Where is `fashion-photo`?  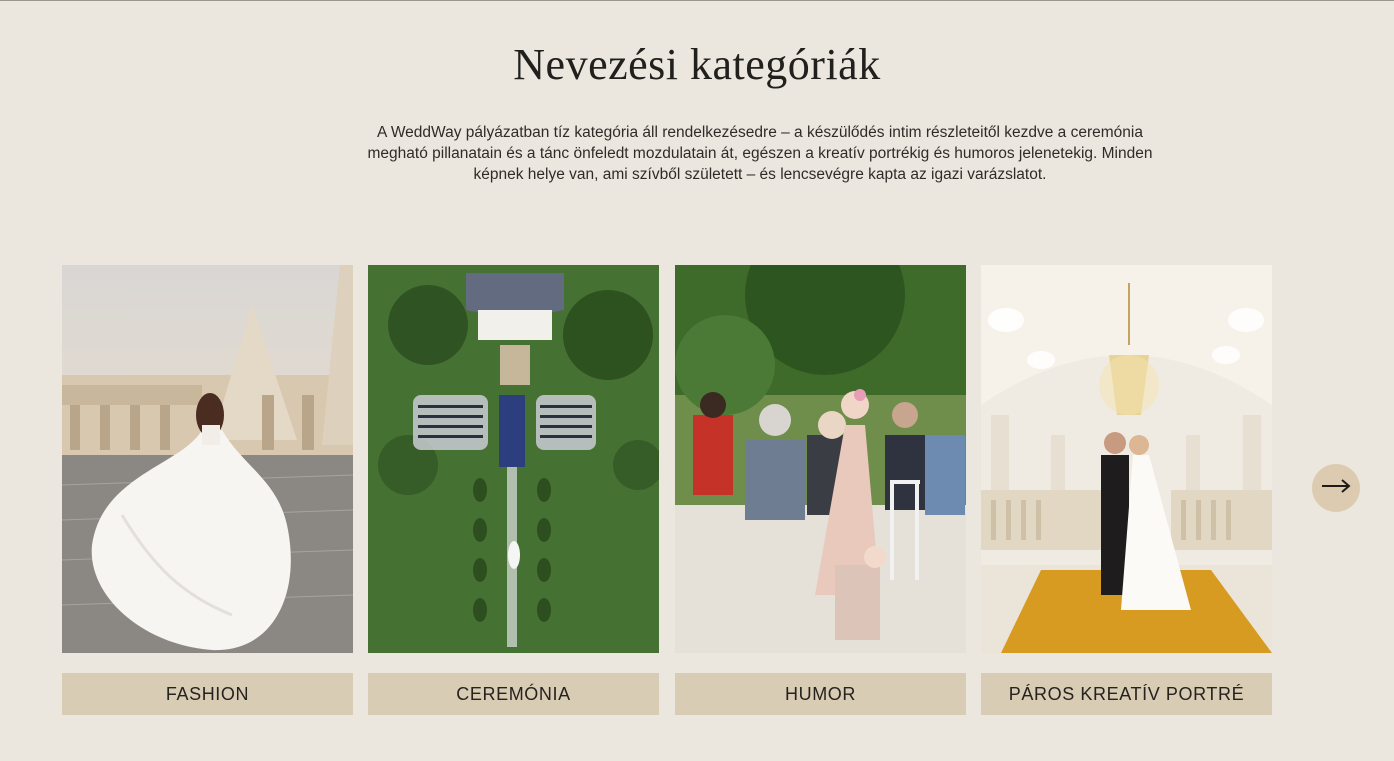 fashion-photo is located at coordinates (207, 459).